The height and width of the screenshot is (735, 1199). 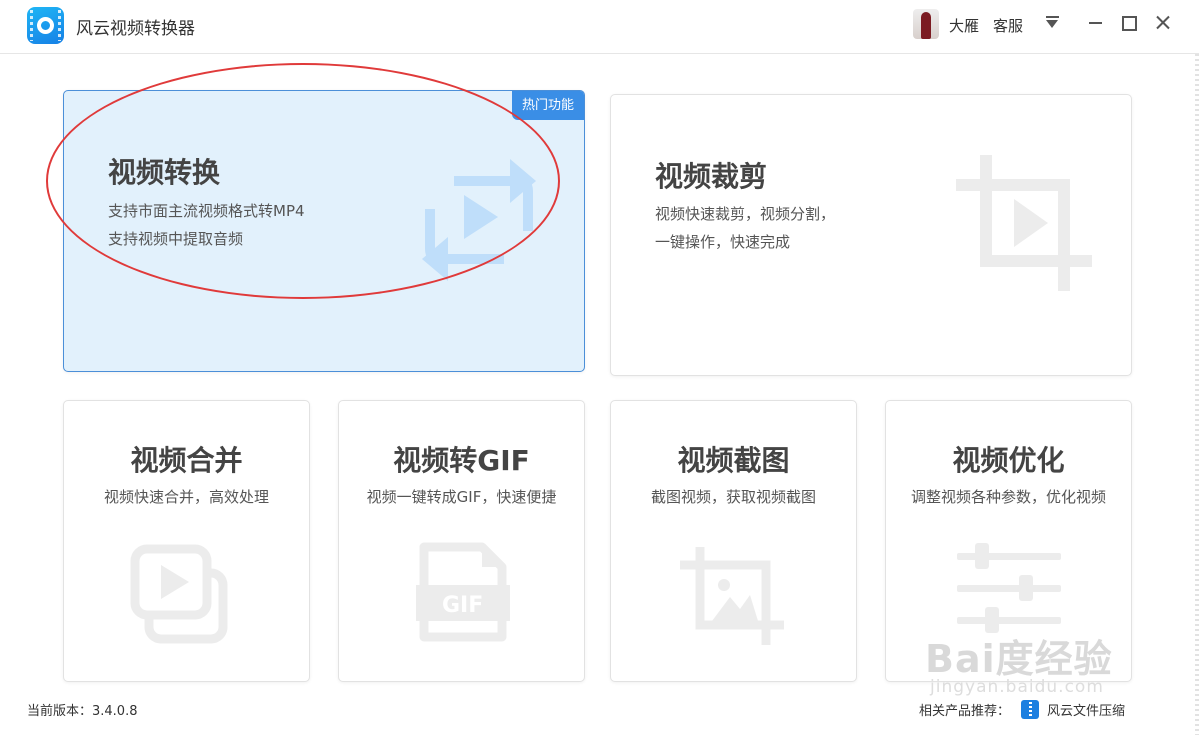 I want to click on app-logo-icon, so click(x=45, y=25).